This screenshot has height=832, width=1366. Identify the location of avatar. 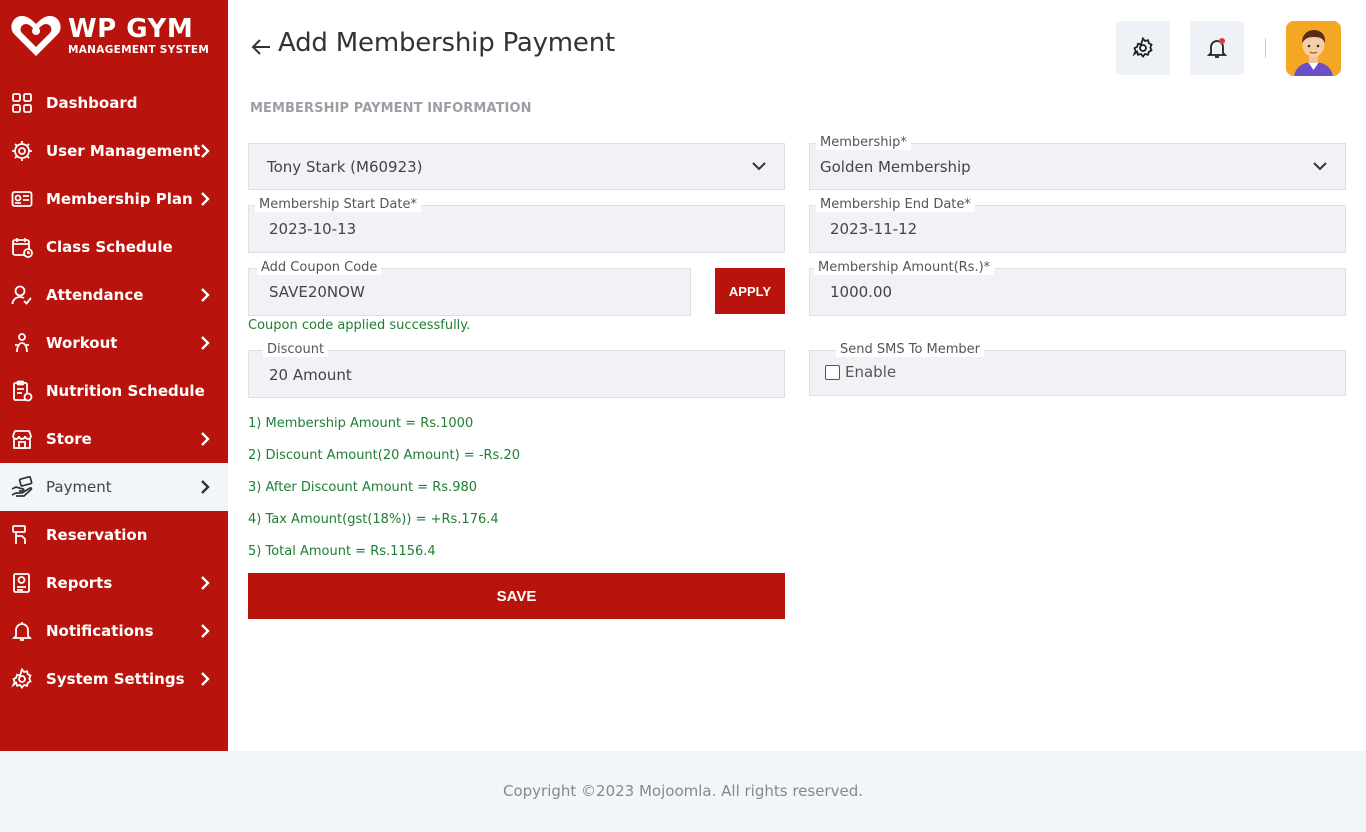
(1313, 48).